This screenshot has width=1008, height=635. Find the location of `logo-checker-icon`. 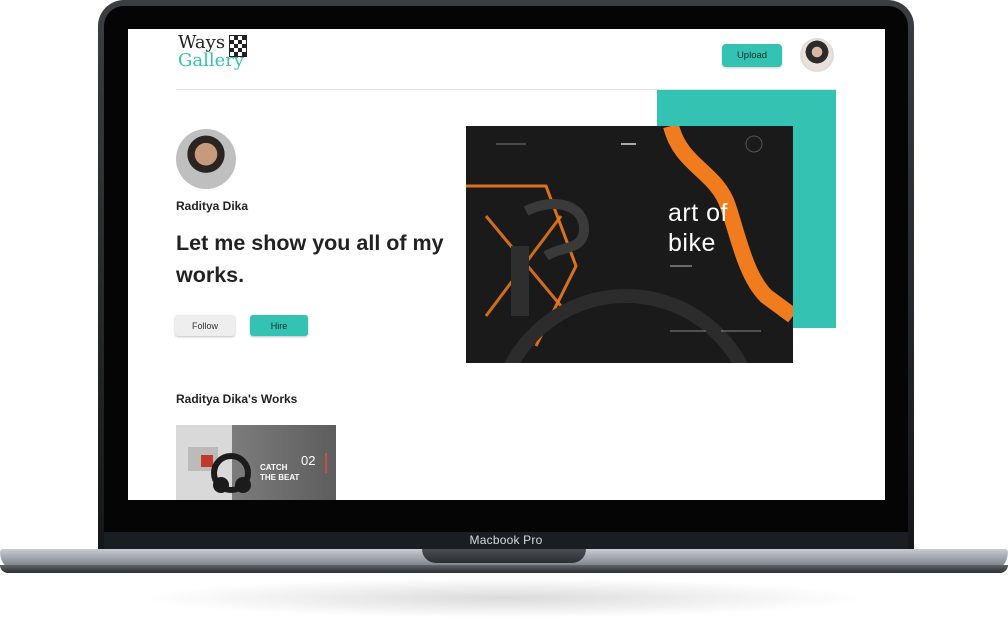

logo-checker-icon is located at coordinates (238, 46).